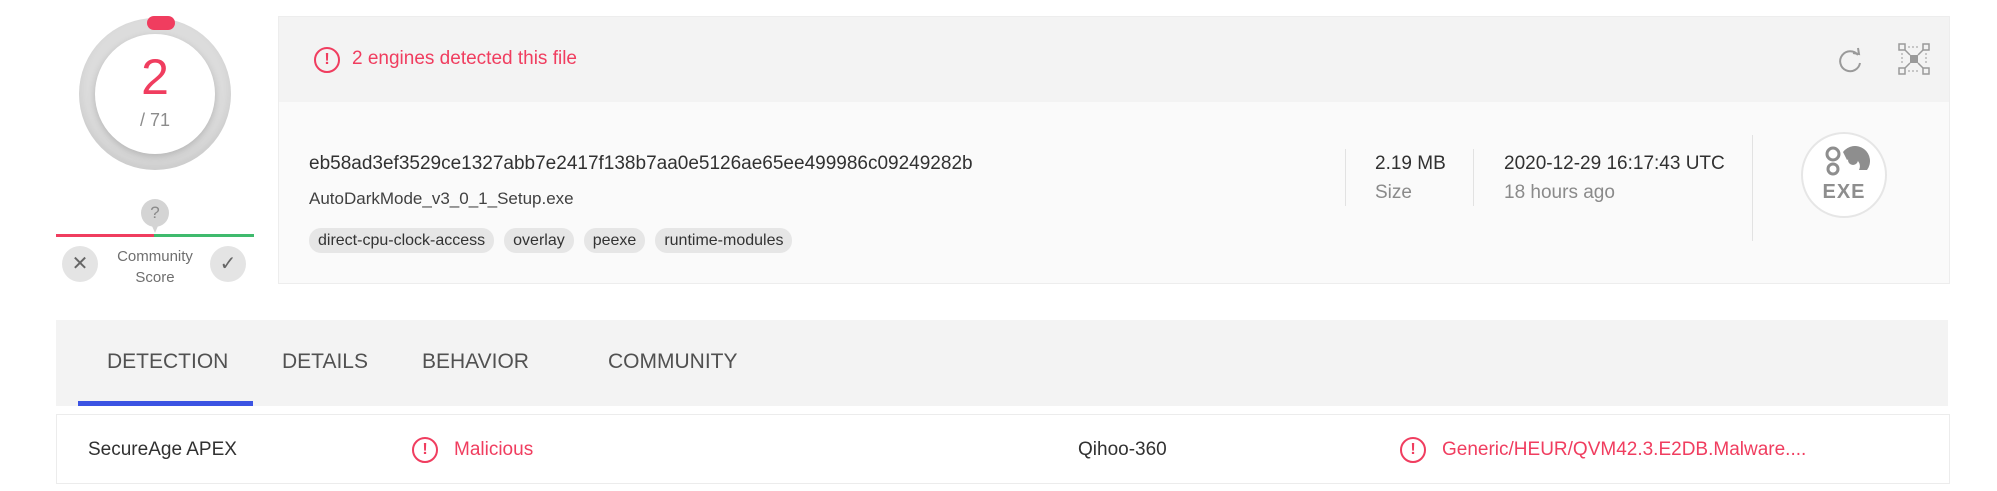 The width and height of the screenshot is (1997, 491). Describe the element at coordinates (155, 120) in the screenshot. I see `total-engines: / 71` at that location.